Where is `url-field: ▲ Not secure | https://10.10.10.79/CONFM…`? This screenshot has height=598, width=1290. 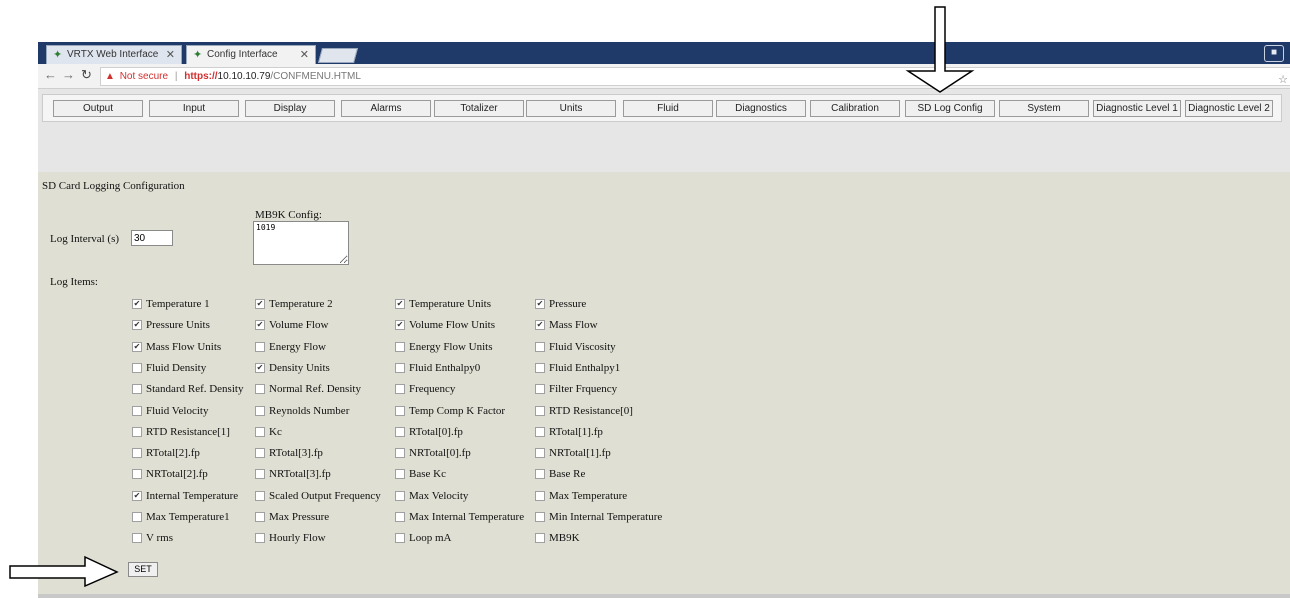
url-field: ▲ Not secure | https://10.10.10.79/CONFM… is located at coordinates (695, 76).